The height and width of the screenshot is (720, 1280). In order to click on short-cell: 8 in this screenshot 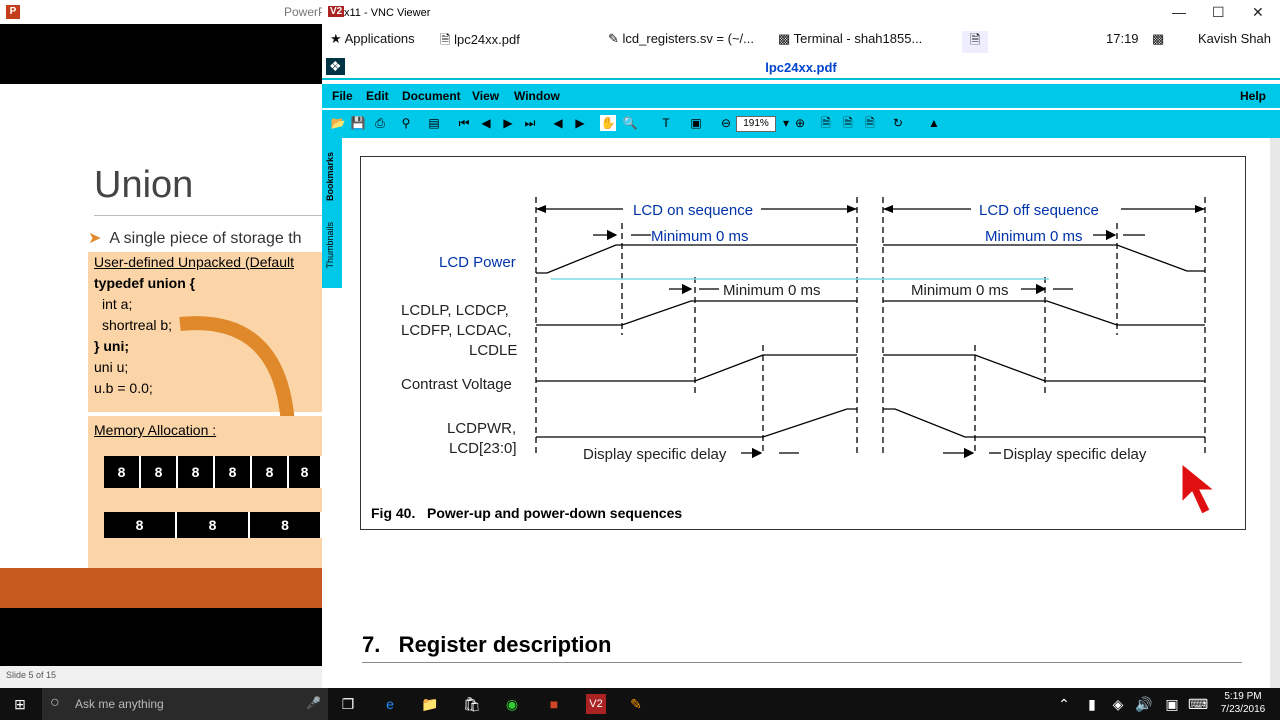, I will do `click(140, 525)`.